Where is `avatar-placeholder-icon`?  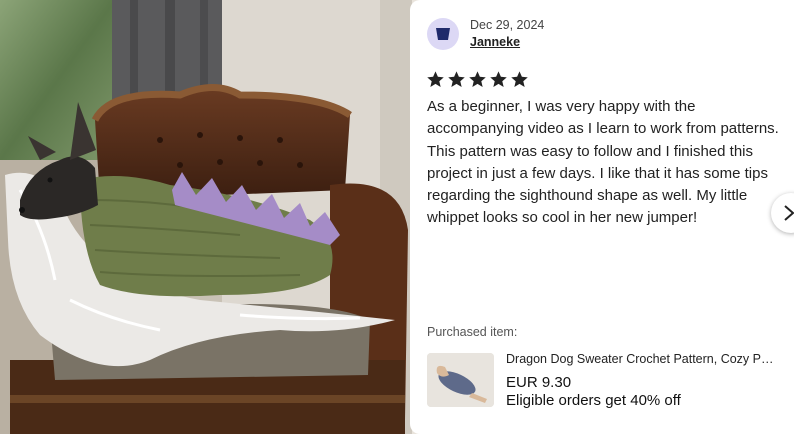
avatar-placeholder-icon is located at coordinates (443, 34).